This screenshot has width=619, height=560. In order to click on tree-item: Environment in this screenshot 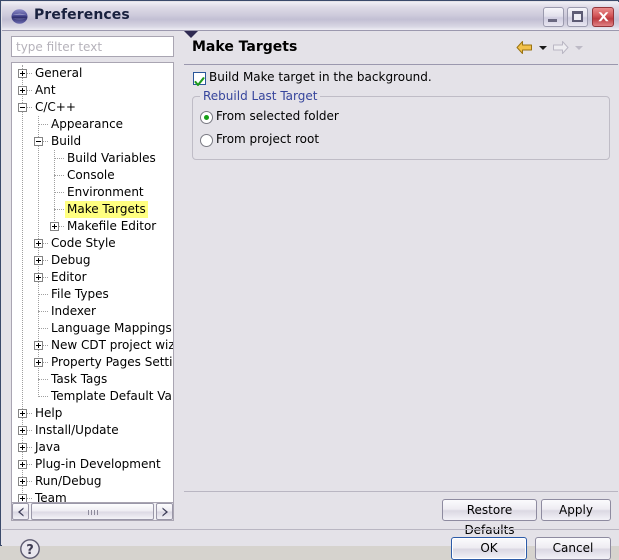, I will do `click(92, 192)`.